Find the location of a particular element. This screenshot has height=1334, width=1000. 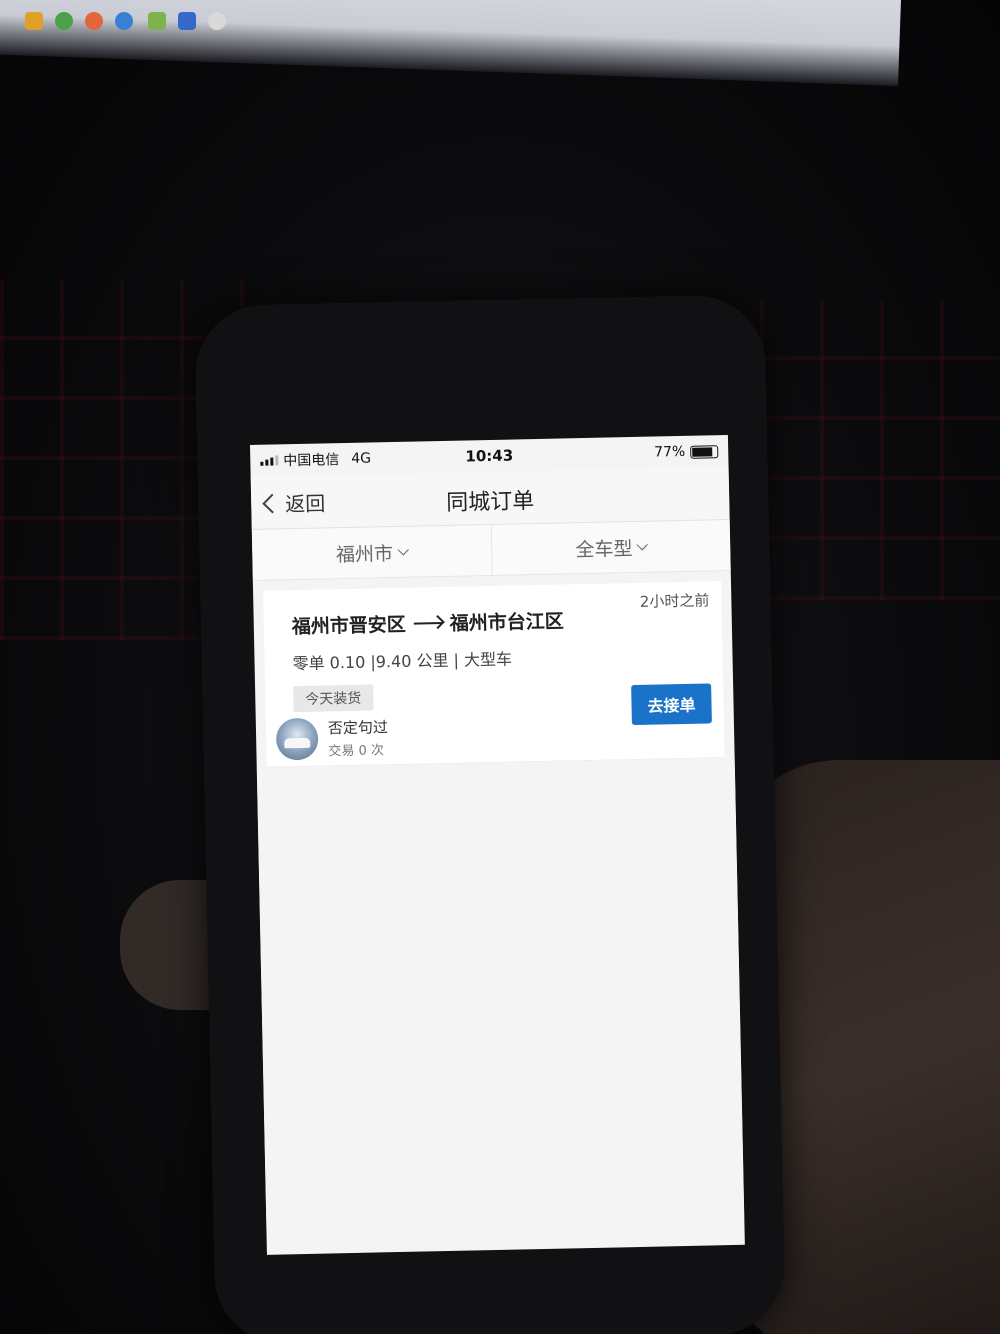

order-route: 福州市晋安区 福州市台江区 is located at coordinates (428, 622).